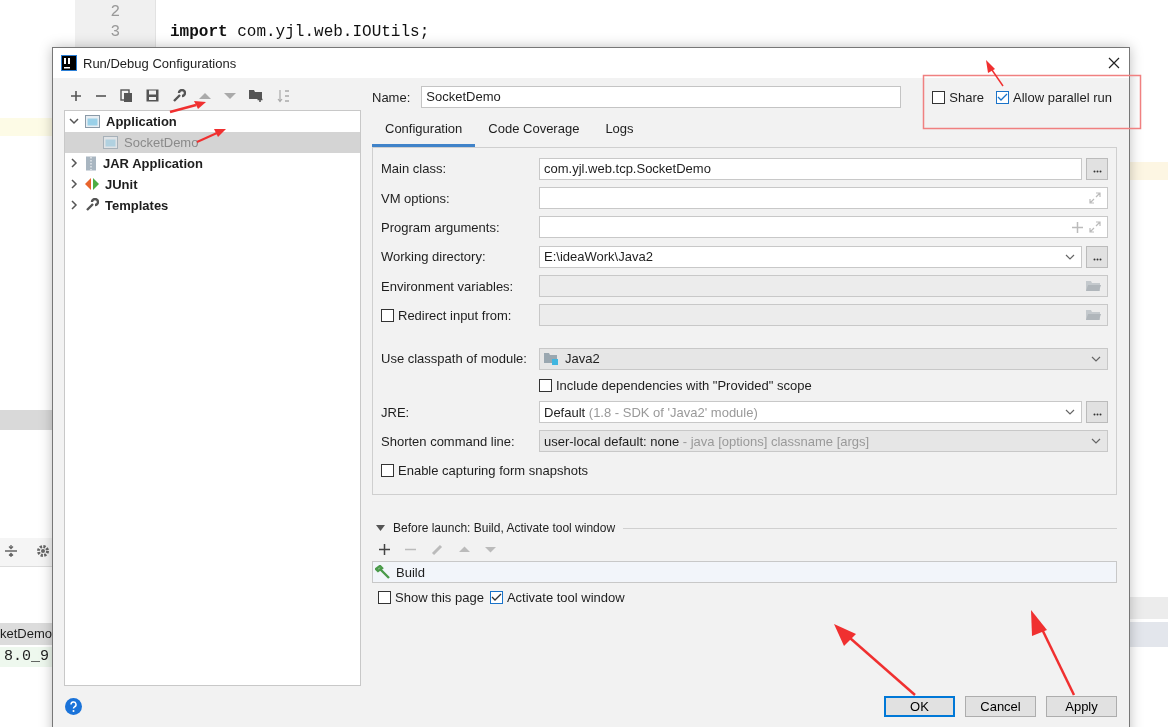 This screenshot has height=727, width=1168. What do you see at coordinates (153, 163) in the screenshot?
I see `tree-label: JAR Application` at bounding box center [153, 163].